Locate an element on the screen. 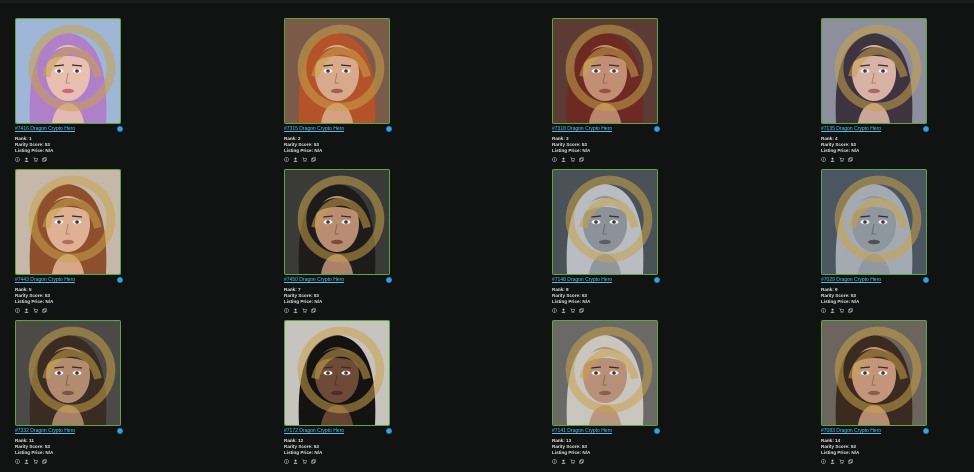  hero-name-row: #7318 Dragon Crypto Hero is located at coordinates (606, 130).